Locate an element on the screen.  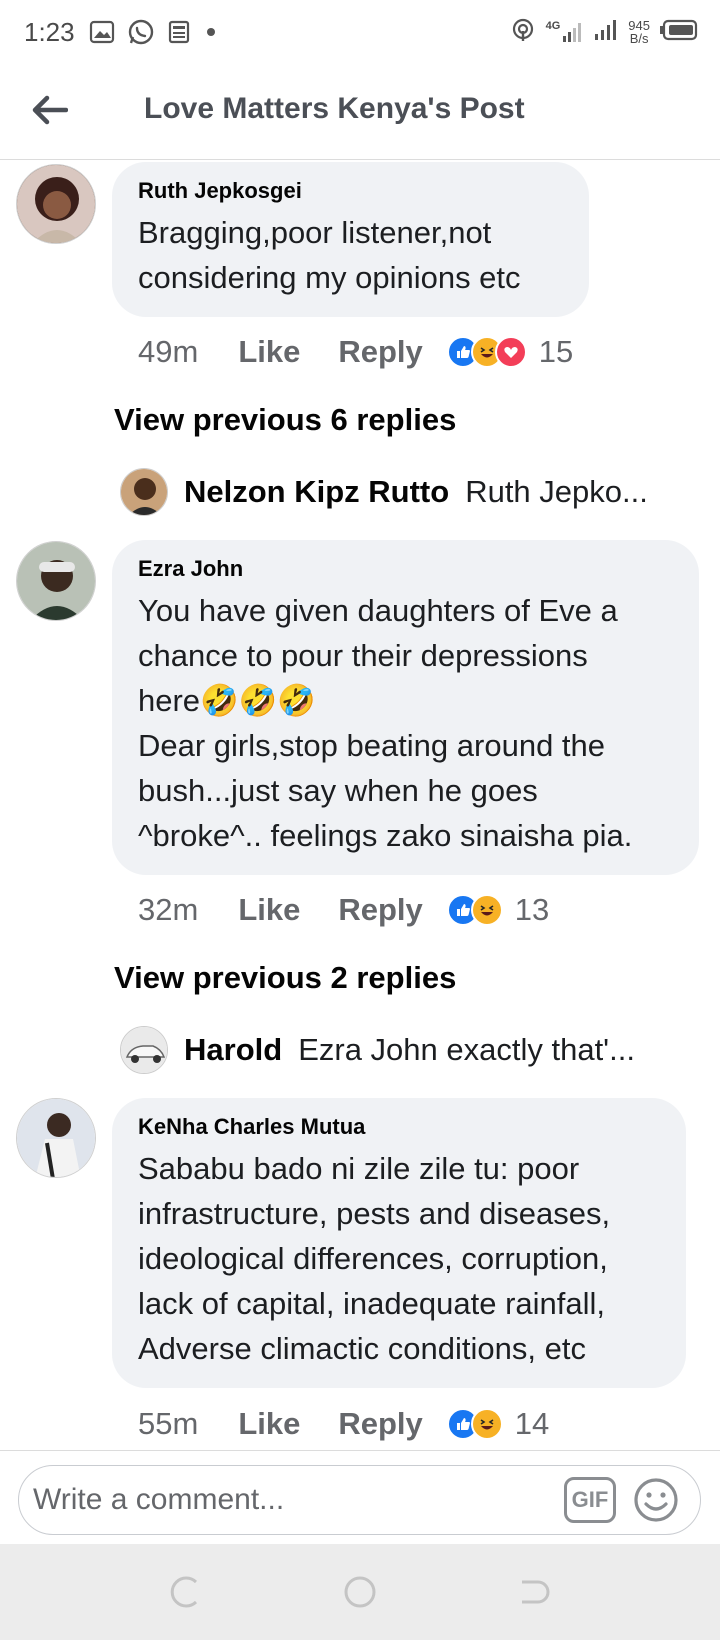
hotspot-icon is located at coordinates (523, 32).